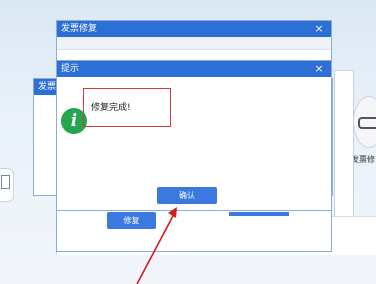 The height and width of the screenshot is (284, 376). I want to click on dialog-title: 发票修复, so click(79, 29).